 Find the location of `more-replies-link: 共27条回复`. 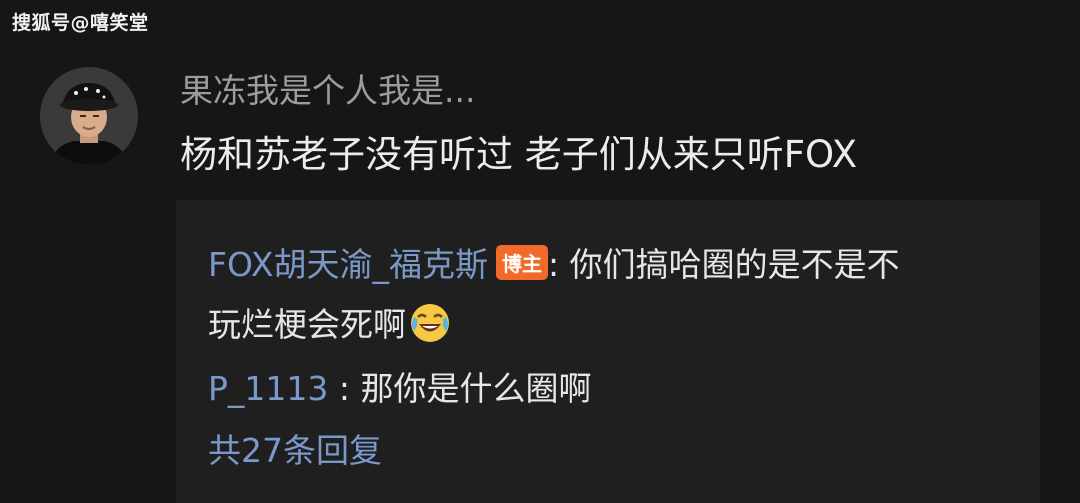

more-replies-link: 共27条回复 is located at coordinates (295, 448).